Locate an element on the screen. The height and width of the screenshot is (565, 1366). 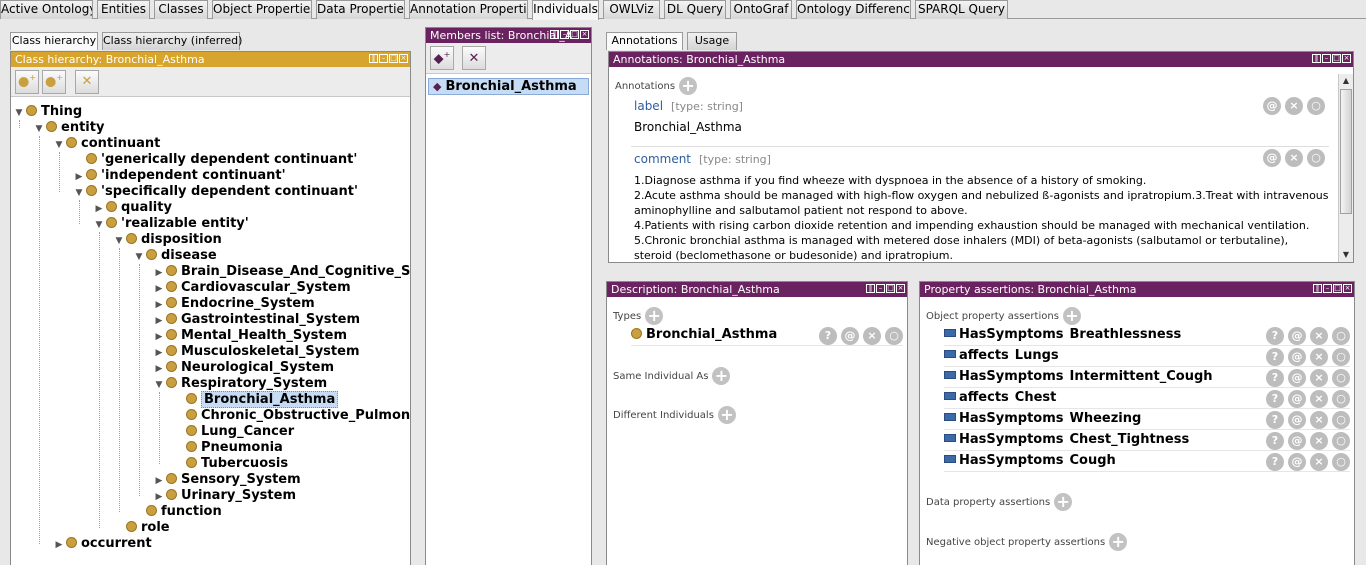
tab-annotations: Annotations is located at coordinates (644, 41).